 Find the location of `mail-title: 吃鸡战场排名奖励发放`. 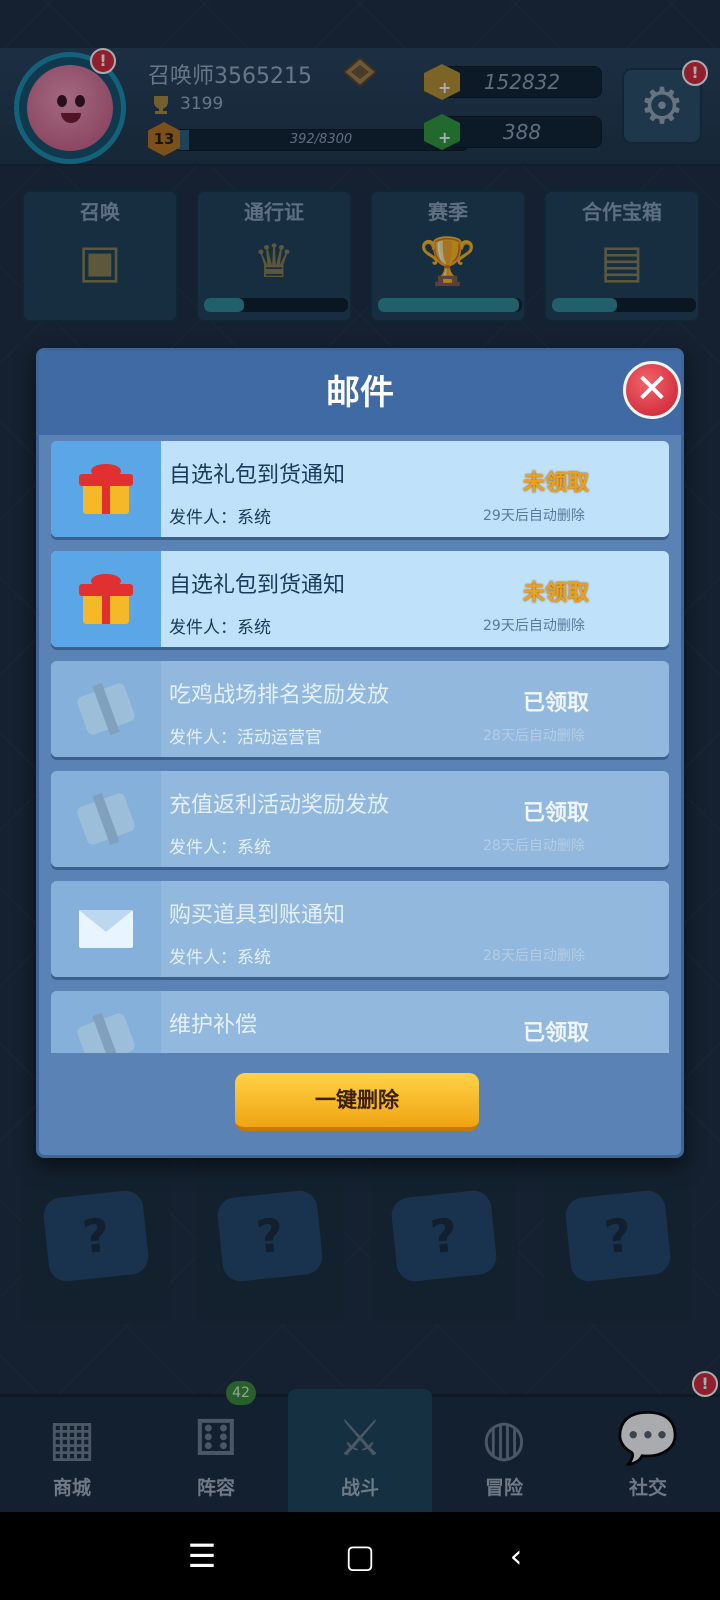

mail-title: 吃鸡战场排名奖励发放 is located at coordinates (279, 695).